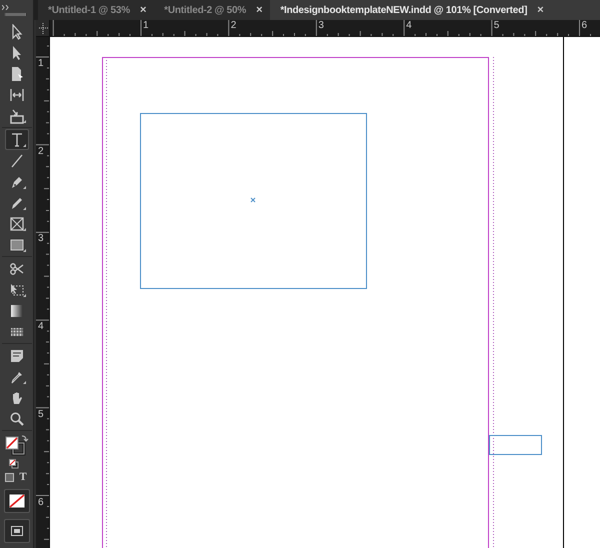  Describe the element at coordinates (16, 290) in the screenshot. I see `free-transform-icon` at that location.